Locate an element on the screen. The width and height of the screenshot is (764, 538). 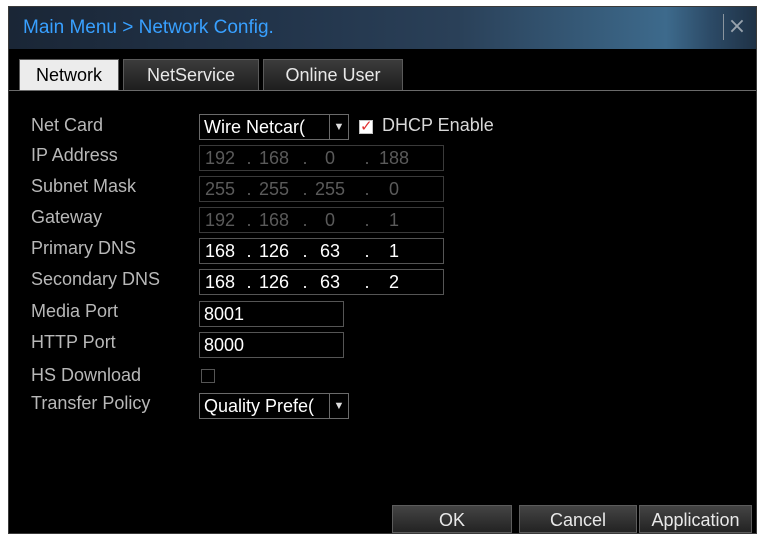
ip-octet-3: 0 is located at coordinates (329, 158).